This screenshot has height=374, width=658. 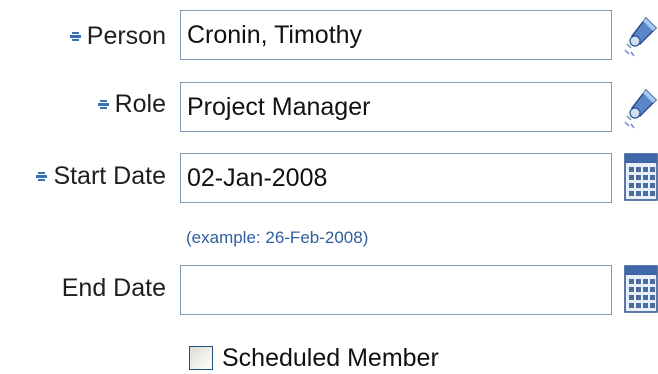 What do you see at coordinates (131, 104) in the screenshot?
I see `role-label: Role` at bounding box center [131, 104].